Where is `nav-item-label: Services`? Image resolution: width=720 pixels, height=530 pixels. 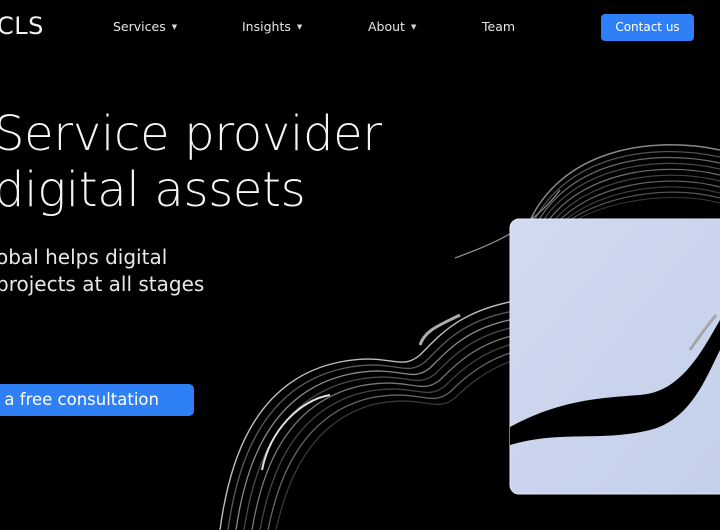
nav-item-label: Services is located at coordinates (139, 26).